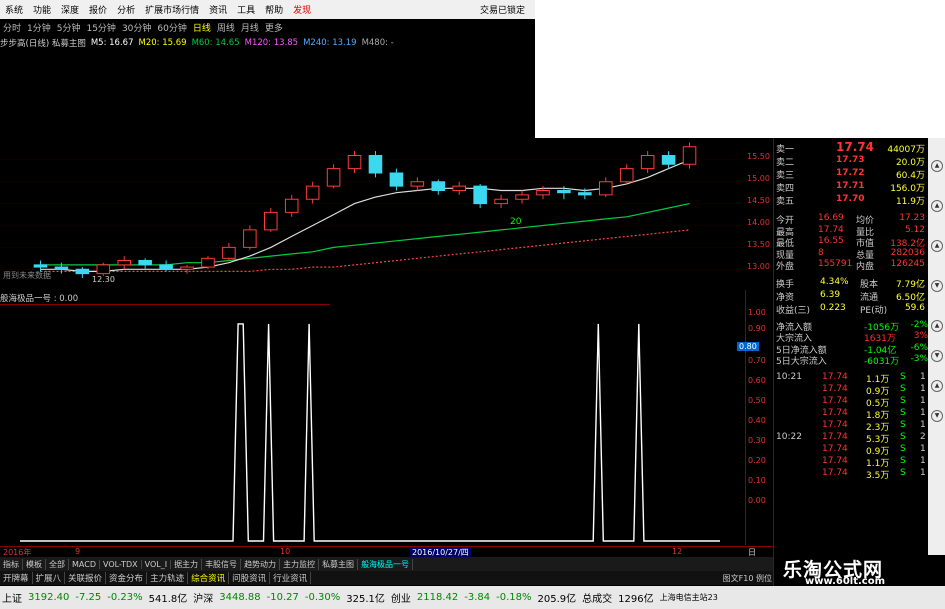 The height and width of the screenshot is (609, 945). Describe the element at coordinates (69, 27) in the screenshot. I see `period-tab: 5分钟` at that location.